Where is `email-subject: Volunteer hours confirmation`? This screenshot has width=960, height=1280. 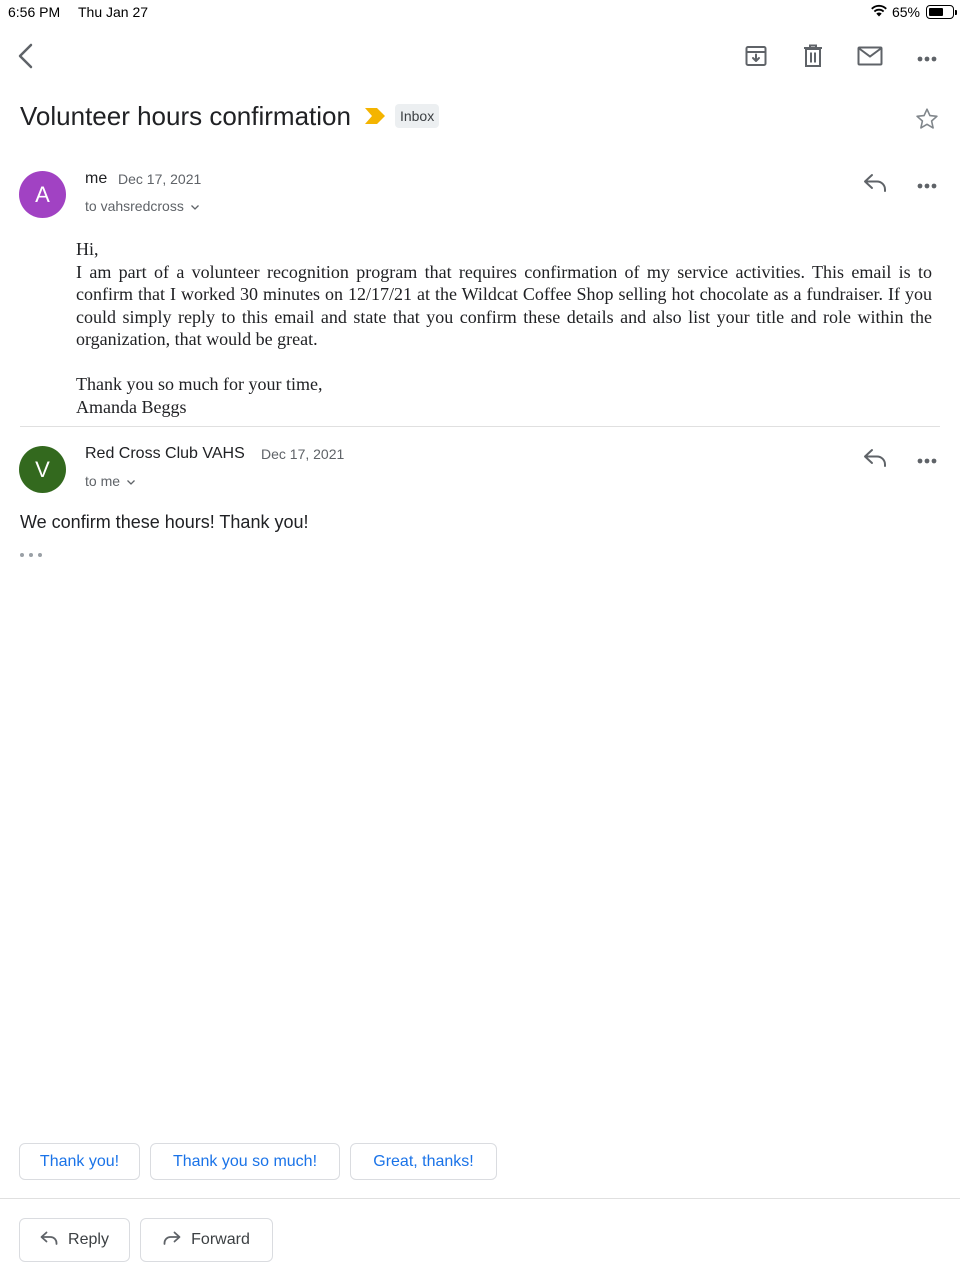 email-subject: Volunteer hours confirmation is located at coordinates (185, 115).